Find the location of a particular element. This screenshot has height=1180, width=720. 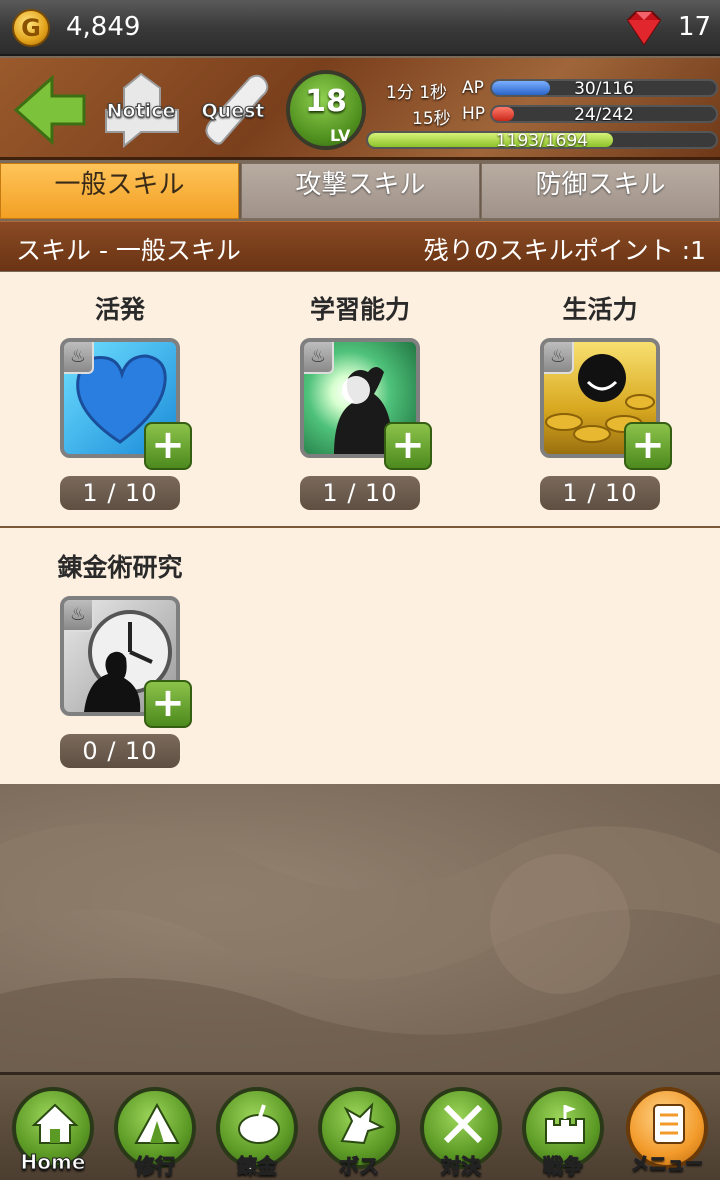

hp-bar: 24/242 is located at coordinates (604, 114).